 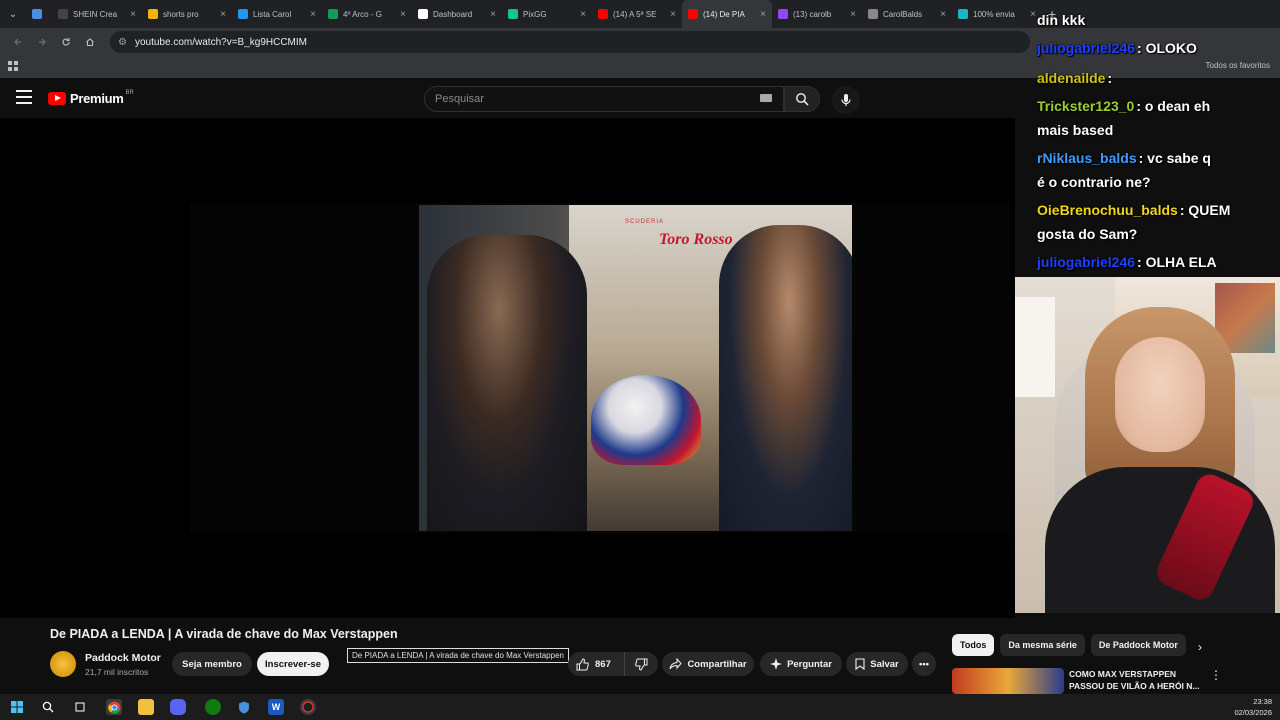 I want to click on chat-username: gosta do Sam?, so click(x=1087, y=234).